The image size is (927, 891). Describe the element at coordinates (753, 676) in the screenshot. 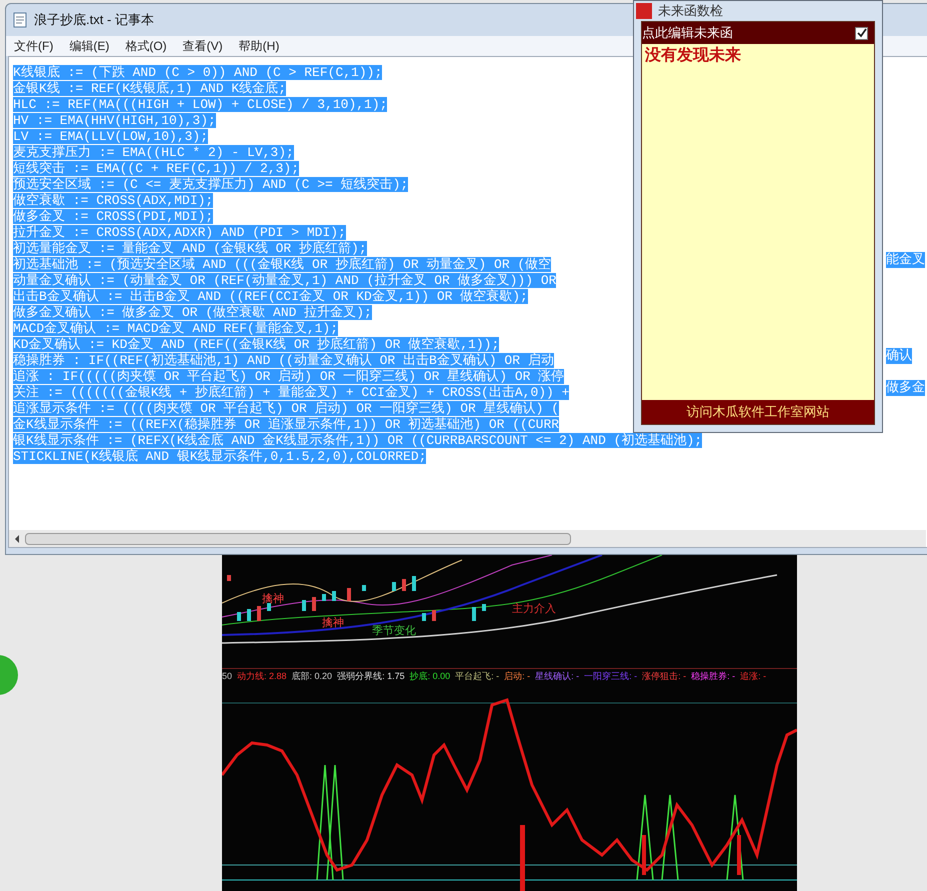

I see `indicator-value: 追涨: -` at that location.